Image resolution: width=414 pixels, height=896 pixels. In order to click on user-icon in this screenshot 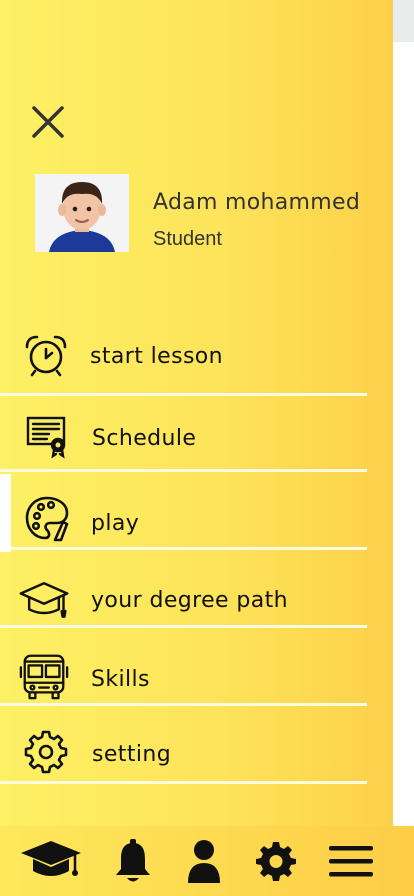, I will do `click(204, 861)`.